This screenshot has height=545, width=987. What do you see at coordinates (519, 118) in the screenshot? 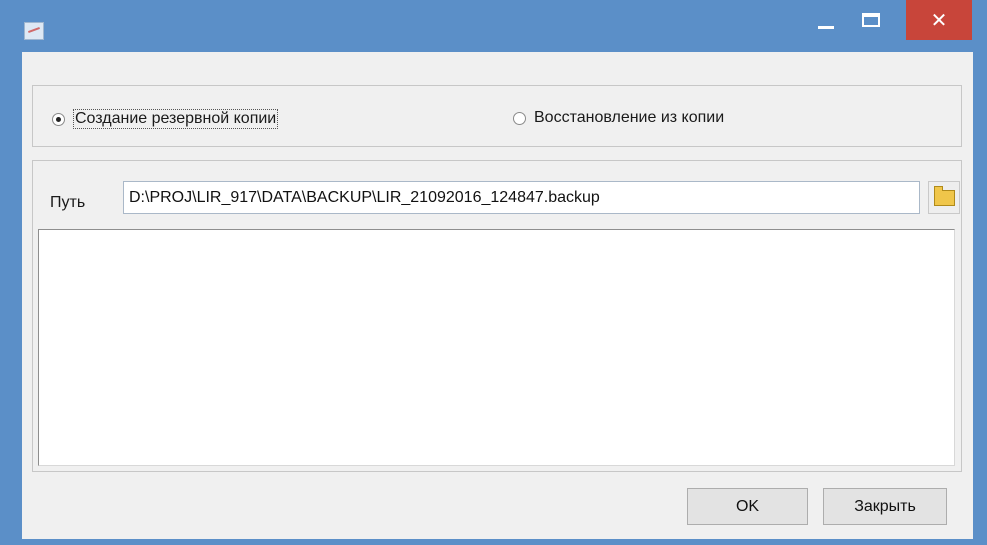
I see `restore-radio-indicator` at bounding box center [519, 118].